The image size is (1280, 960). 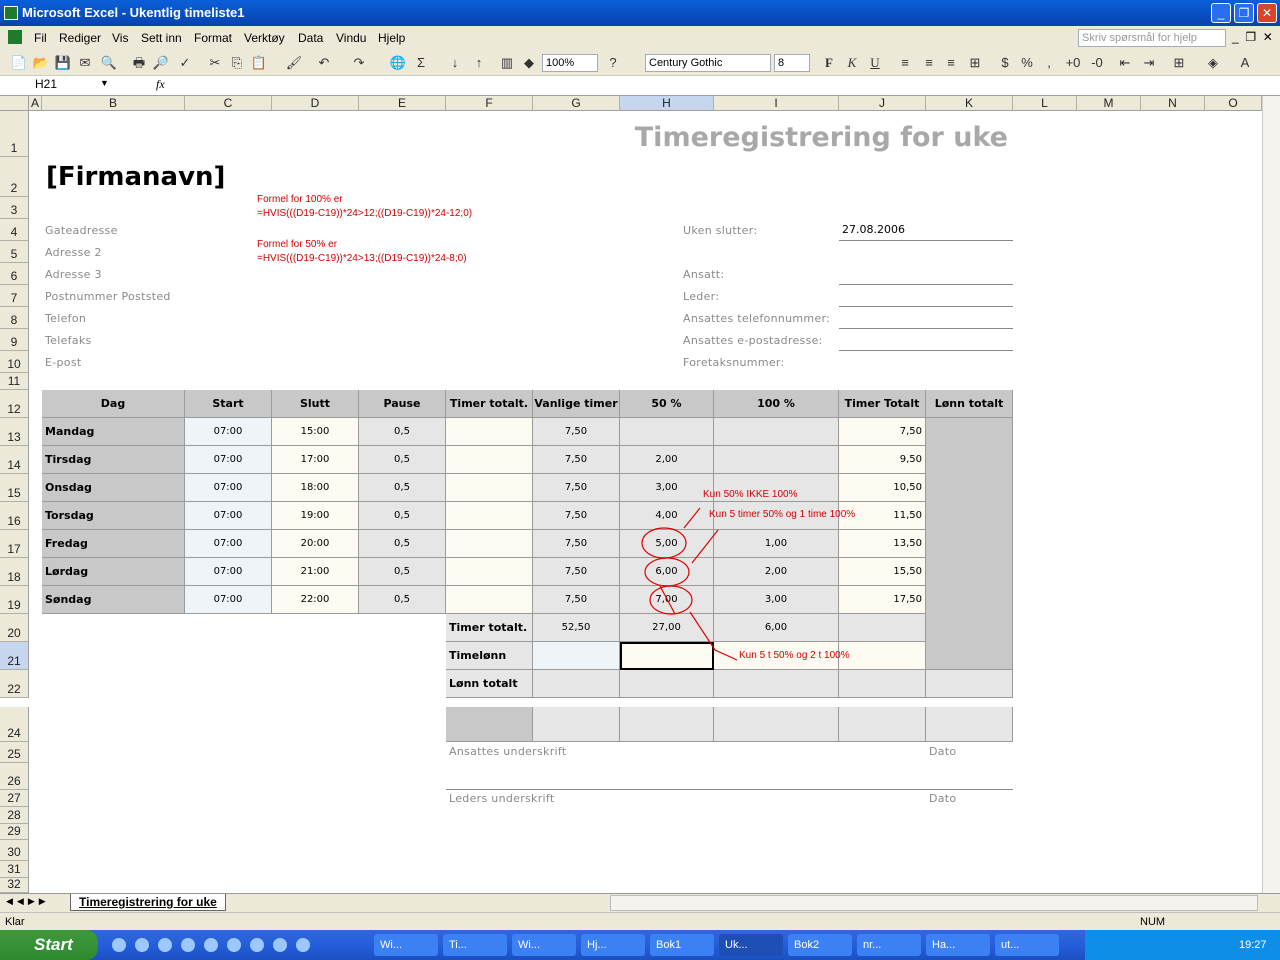 What do you see at coordinates (40, 38) in the screenshot?
I see `menu-0: Fil` at bounding box center [40, 38].